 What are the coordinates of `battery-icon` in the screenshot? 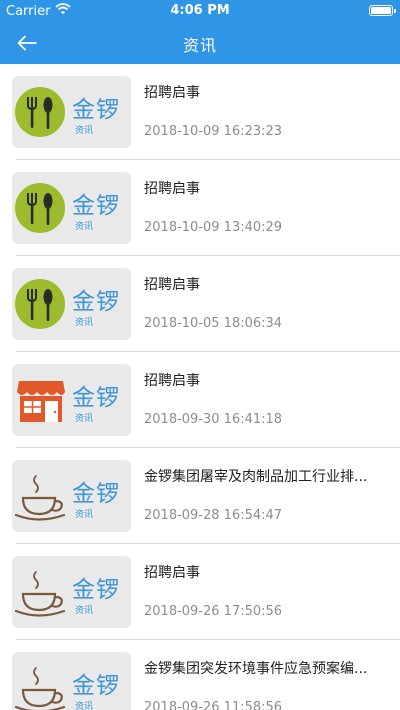 It's located at (382, 10).